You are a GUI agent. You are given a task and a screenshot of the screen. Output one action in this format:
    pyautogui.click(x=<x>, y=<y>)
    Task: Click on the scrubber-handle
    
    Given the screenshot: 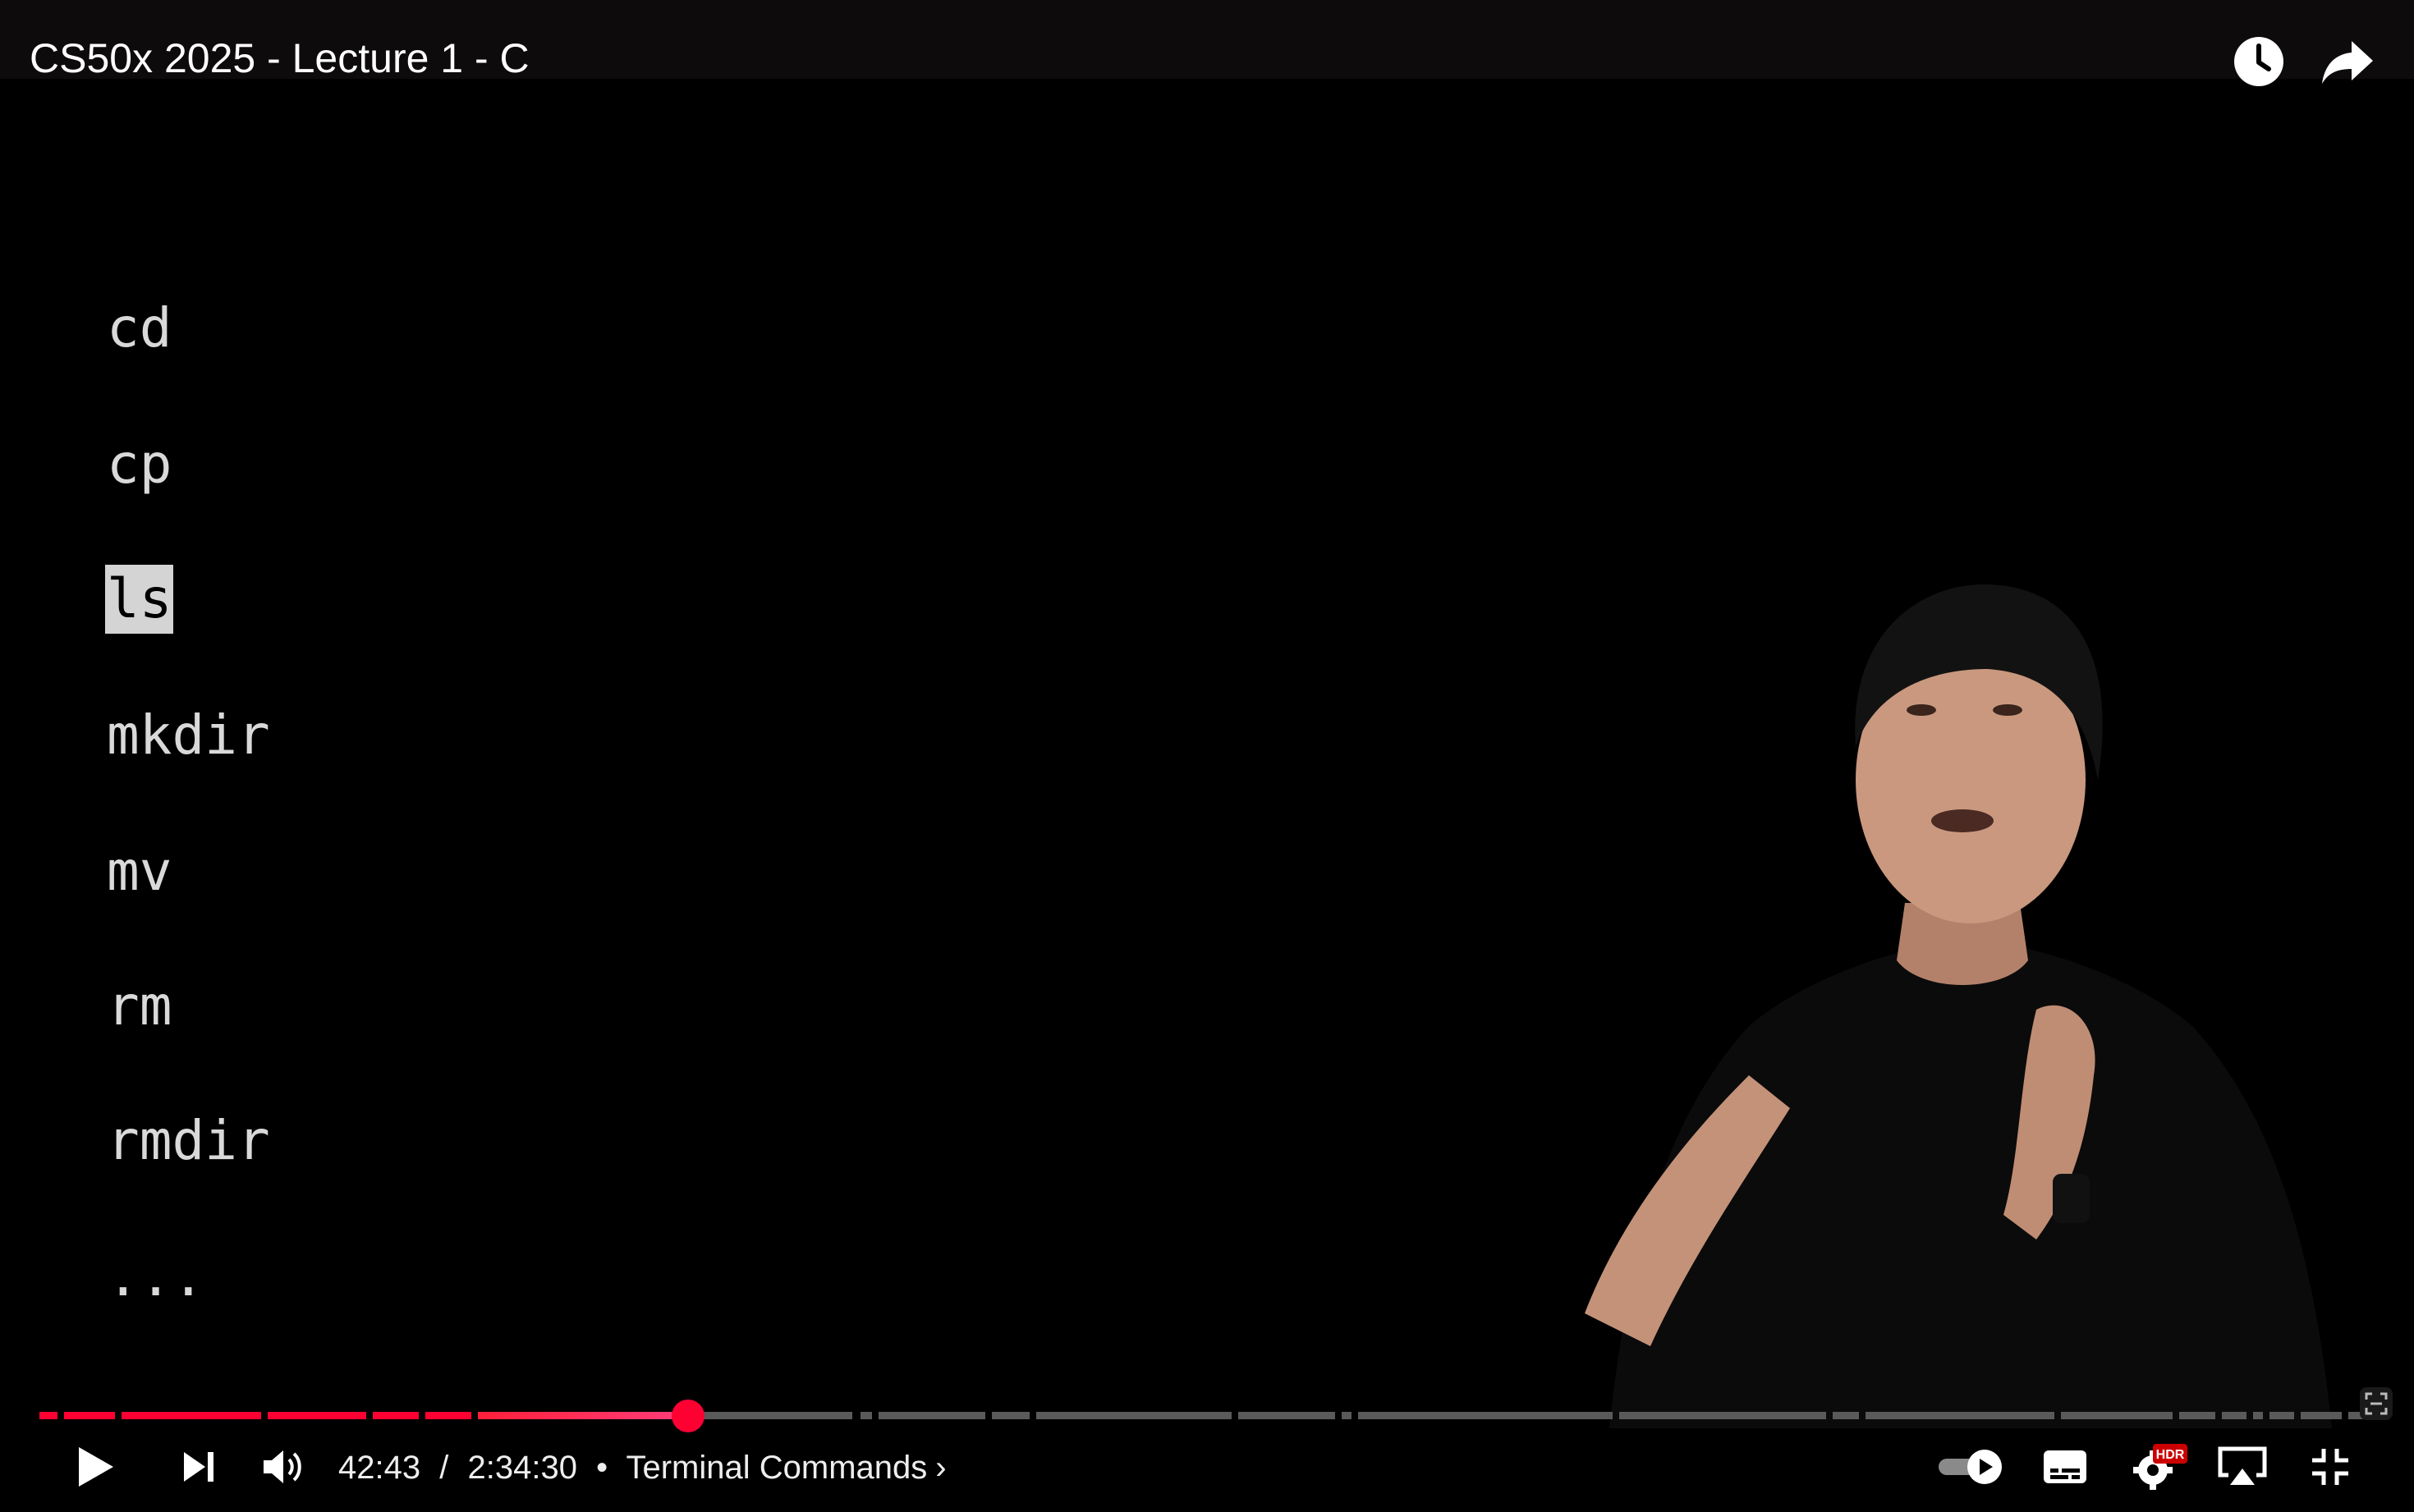 What is the action you would take?
    pyautogui.click(x=688, y=1416)
    